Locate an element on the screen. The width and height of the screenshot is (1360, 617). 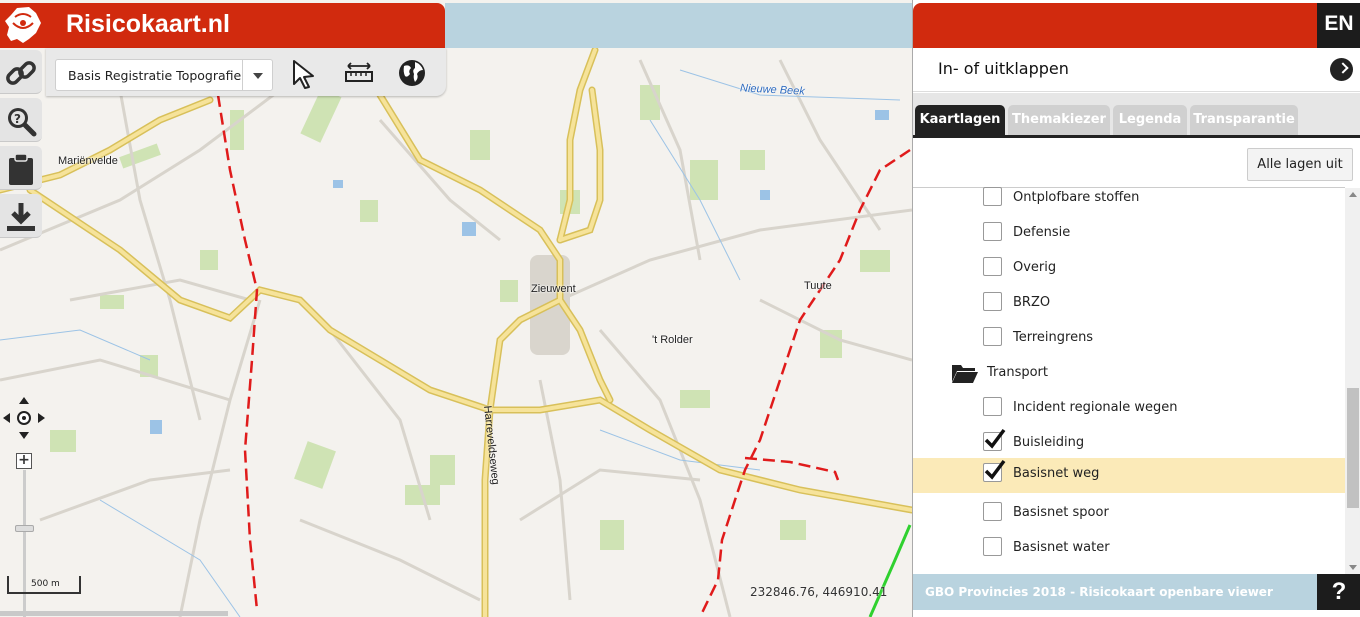
search-icon: ? is located at coordinates (22, 122).